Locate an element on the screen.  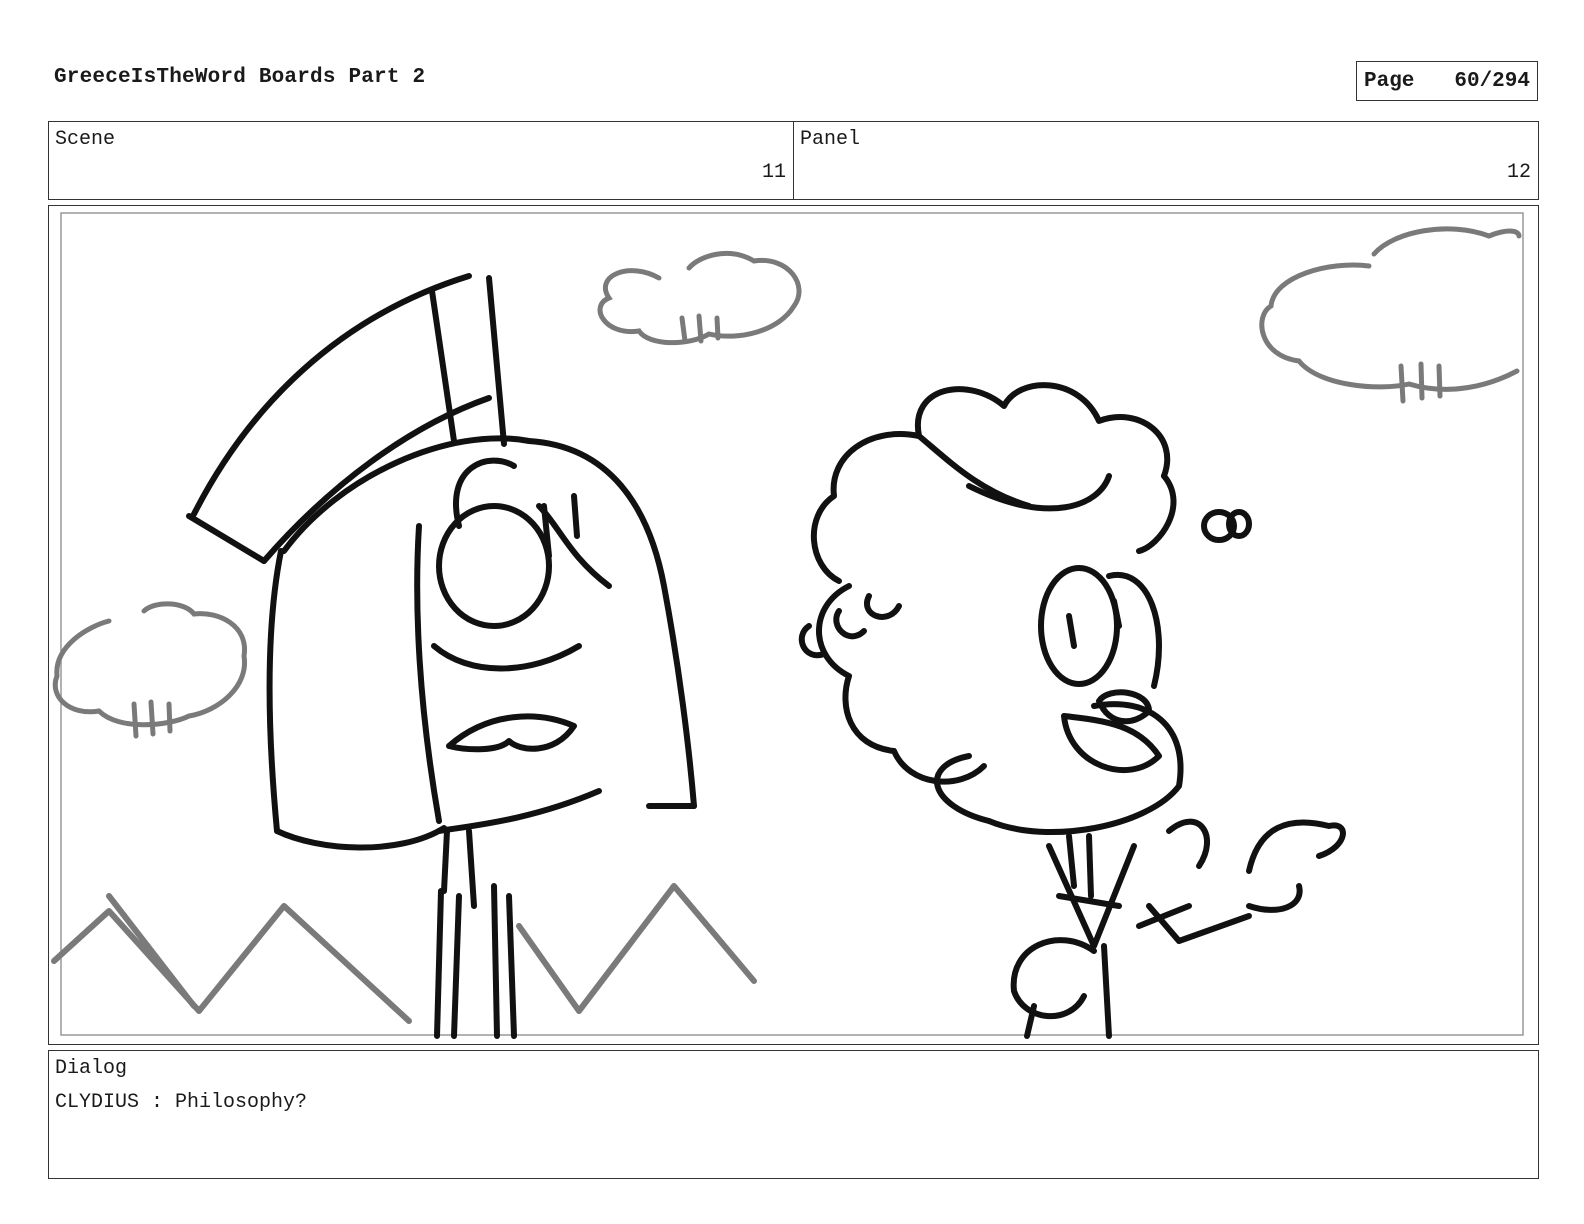
mountain-sketch is located at coordinates (404, 953).